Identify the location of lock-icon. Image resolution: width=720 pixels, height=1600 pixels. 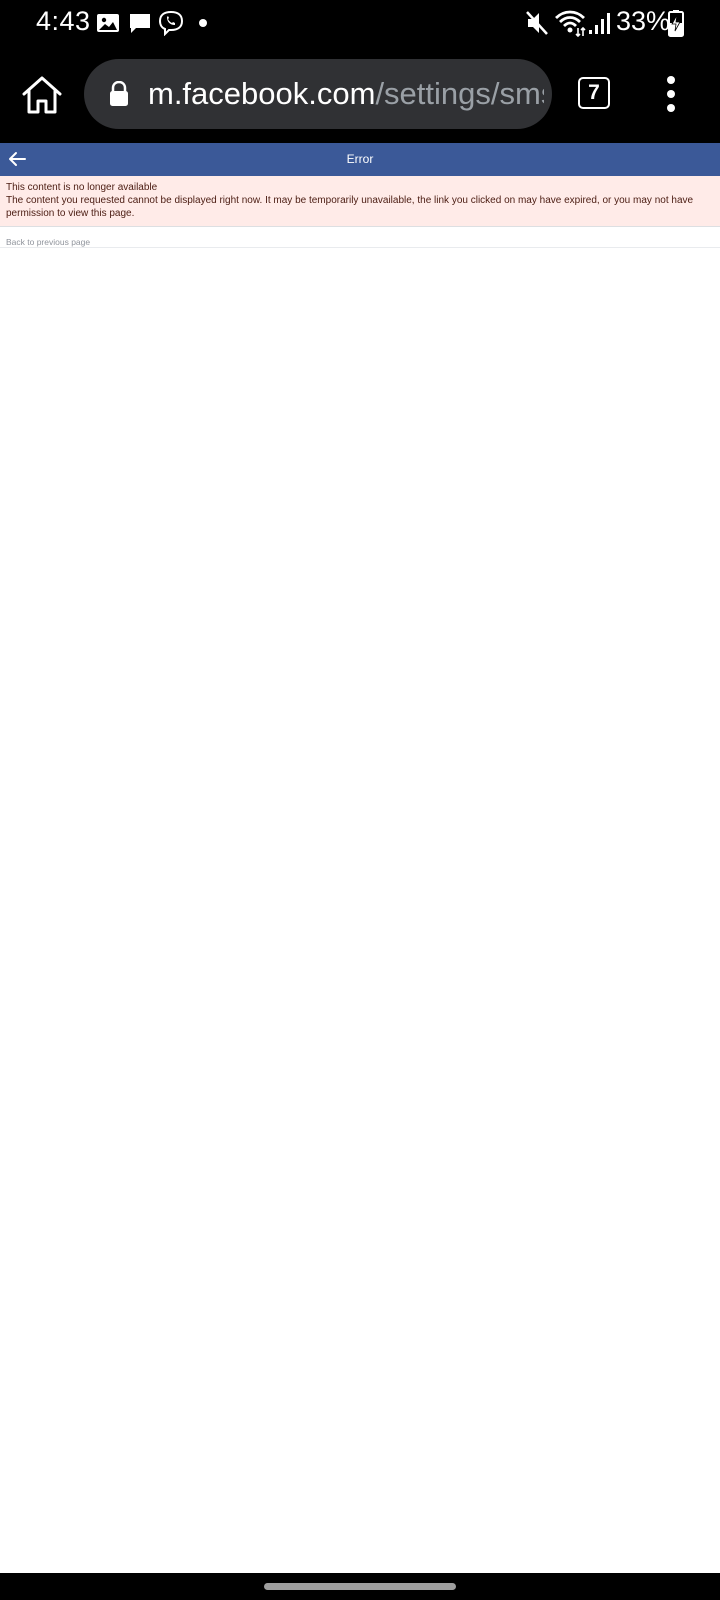
(119, 93).